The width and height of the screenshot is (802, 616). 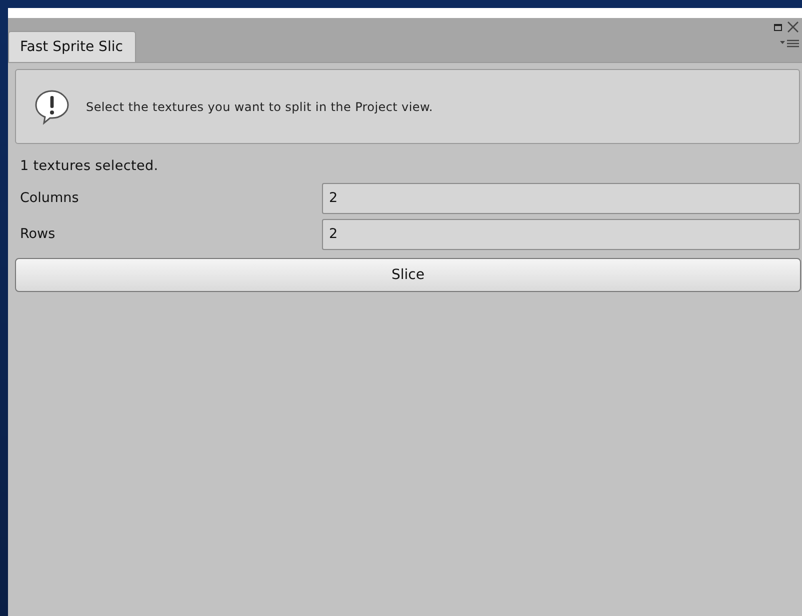 I want to click on status-text: 1 textures selected., so click(x=89, y=166).